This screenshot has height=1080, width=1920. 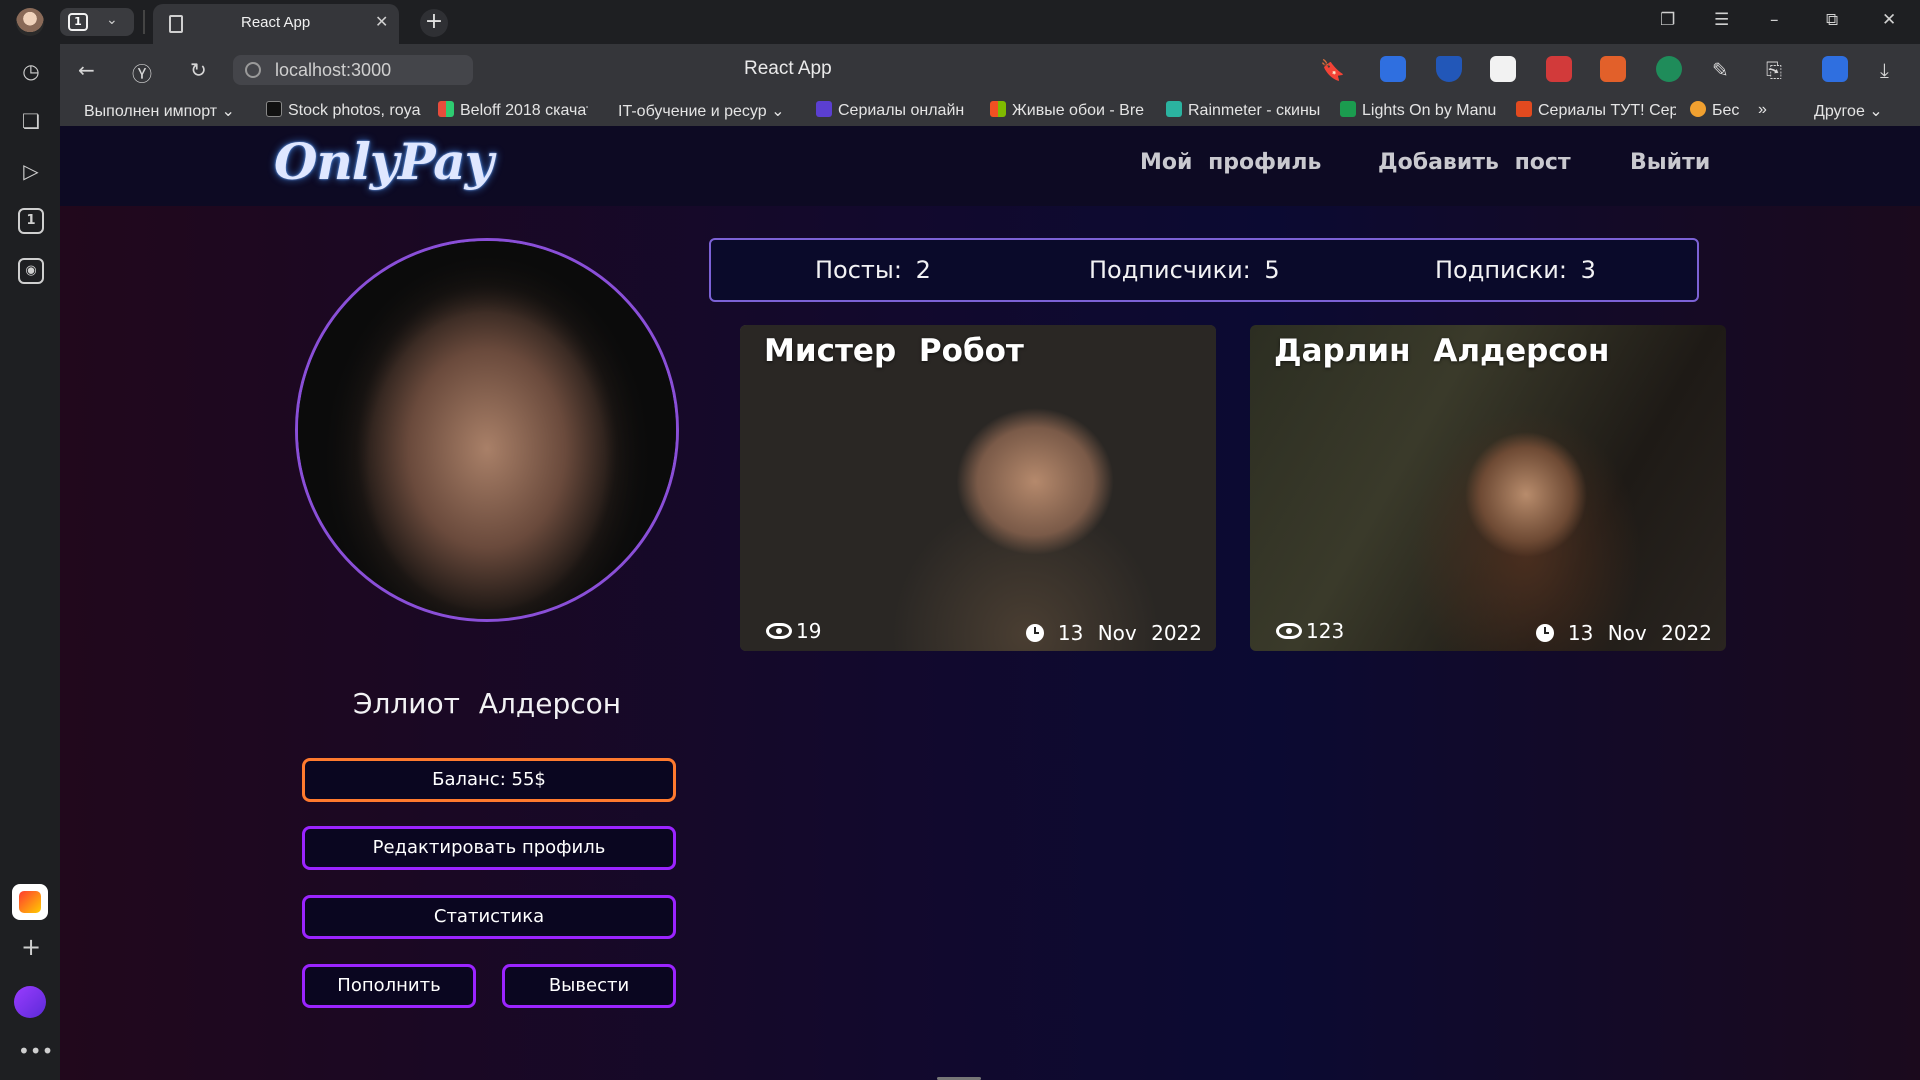 What do you see at coordinates (1774, 20) in the screenshot?
I see `minimize-icon: –` at bounding box center [1774, 20].